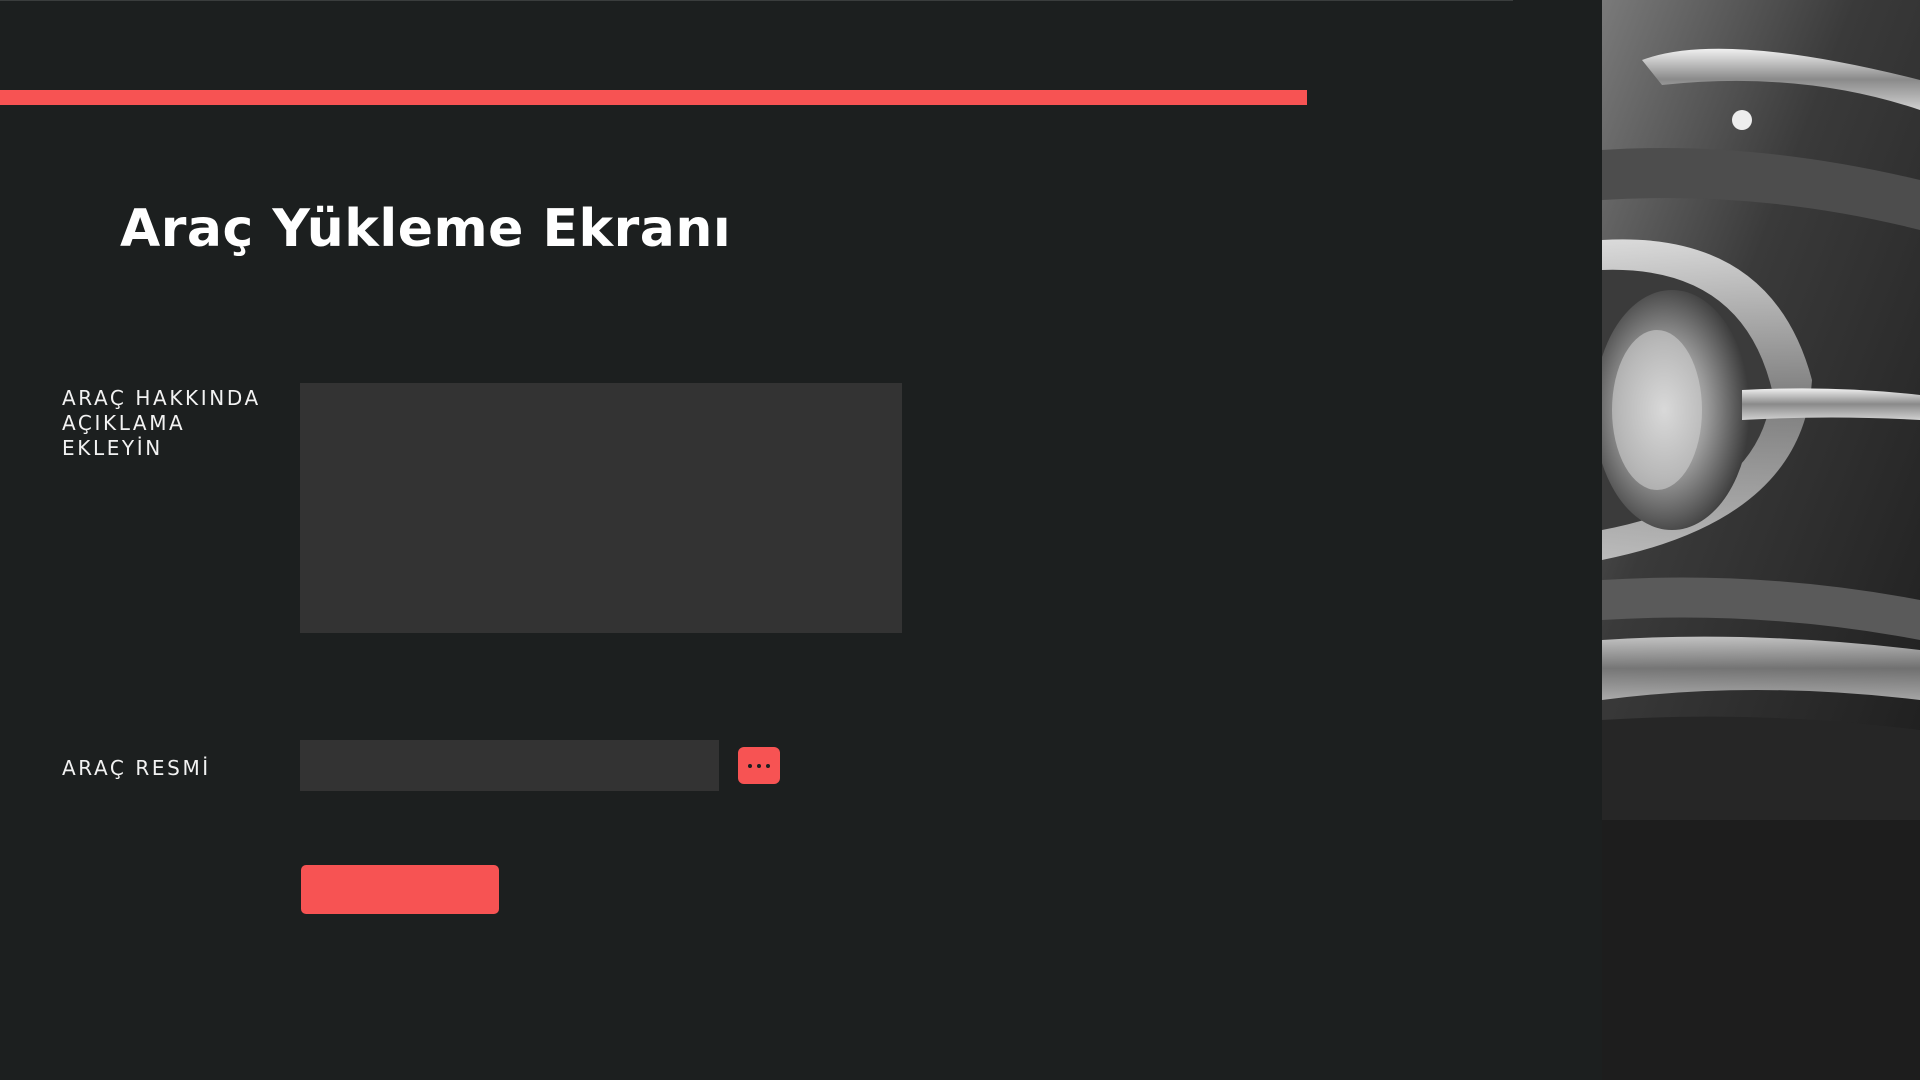  I want to click on page-title: Araç Yükleme Ekranı, so click(426, 229).